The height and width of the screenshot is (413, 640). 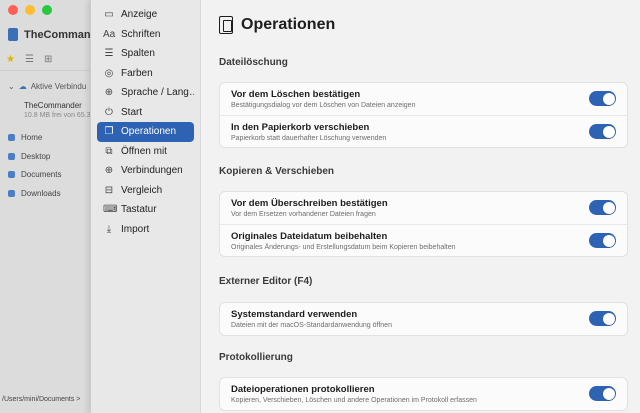 I want to click on setting-label: Systemstandard verwenden, so click(x=294, y=314).